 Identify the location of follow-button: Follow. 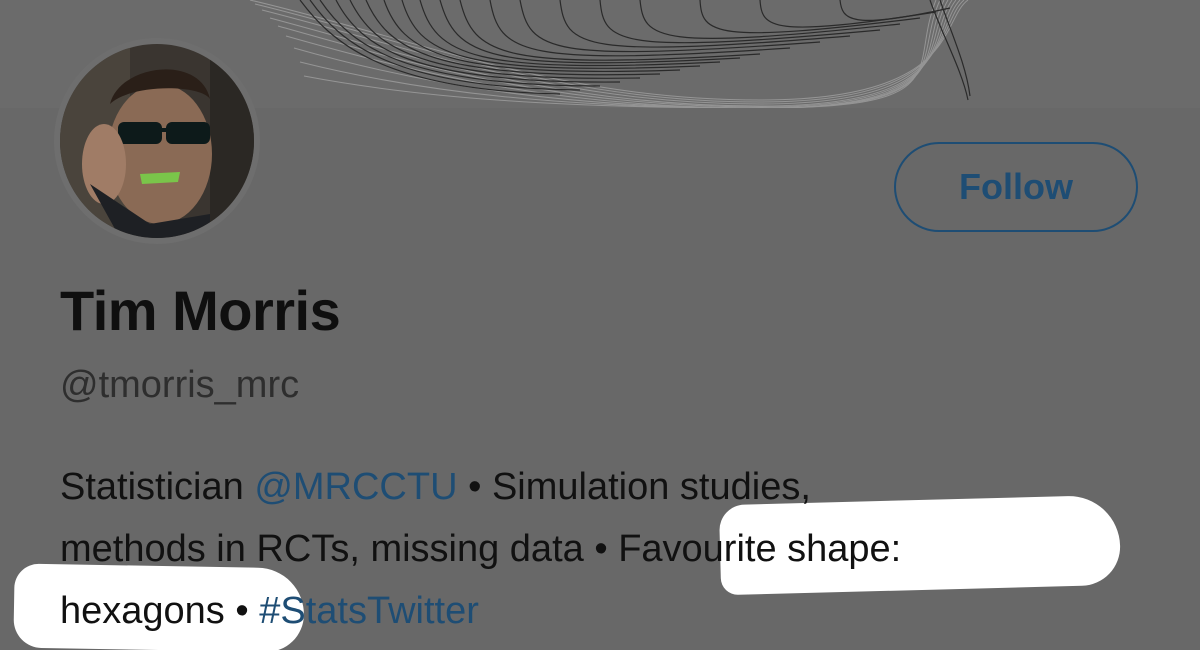
(1016, 187).